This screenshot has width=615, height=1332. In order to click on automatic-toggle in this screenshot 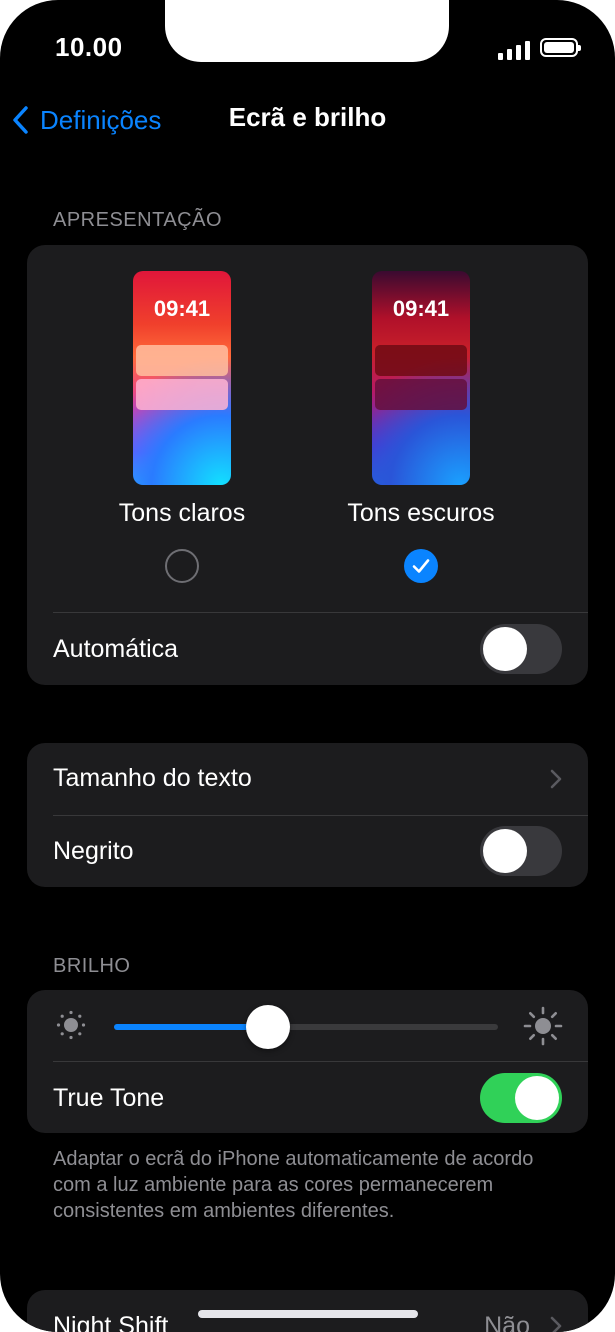, I will do `click(521, 649)`.